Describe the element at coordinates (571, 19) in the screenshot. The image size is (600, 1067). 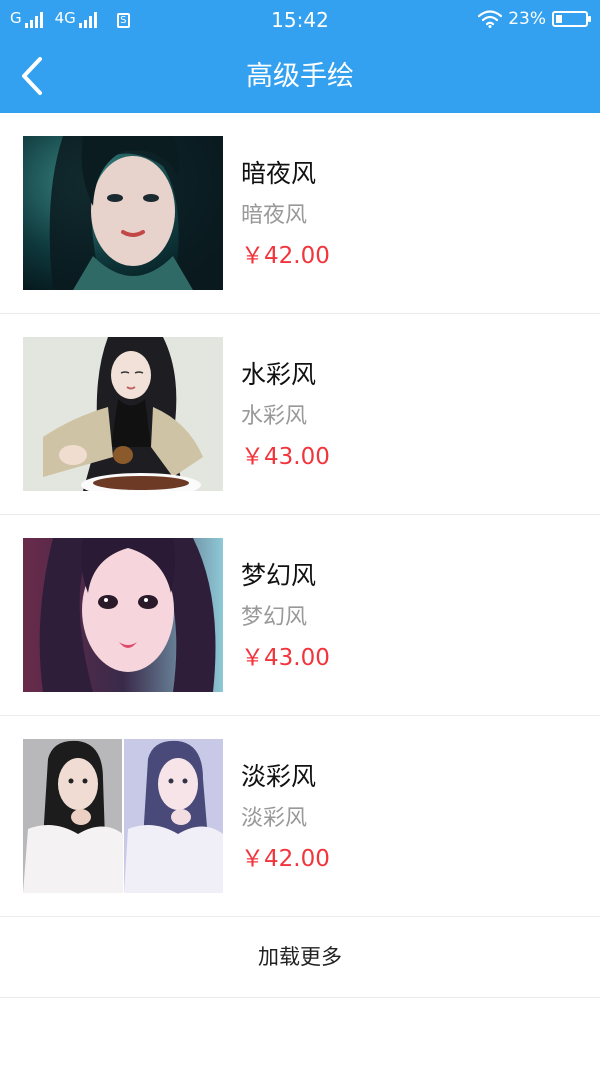
I see `battery-icon` at that location.